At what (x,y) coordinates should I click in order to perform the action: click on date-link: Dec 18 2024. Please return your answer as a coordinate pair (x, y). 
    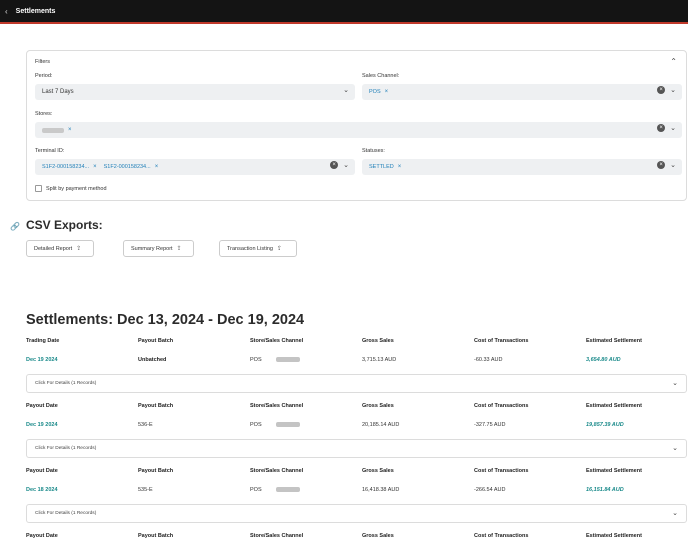
    Looking at the image, I should click on (42, 490).